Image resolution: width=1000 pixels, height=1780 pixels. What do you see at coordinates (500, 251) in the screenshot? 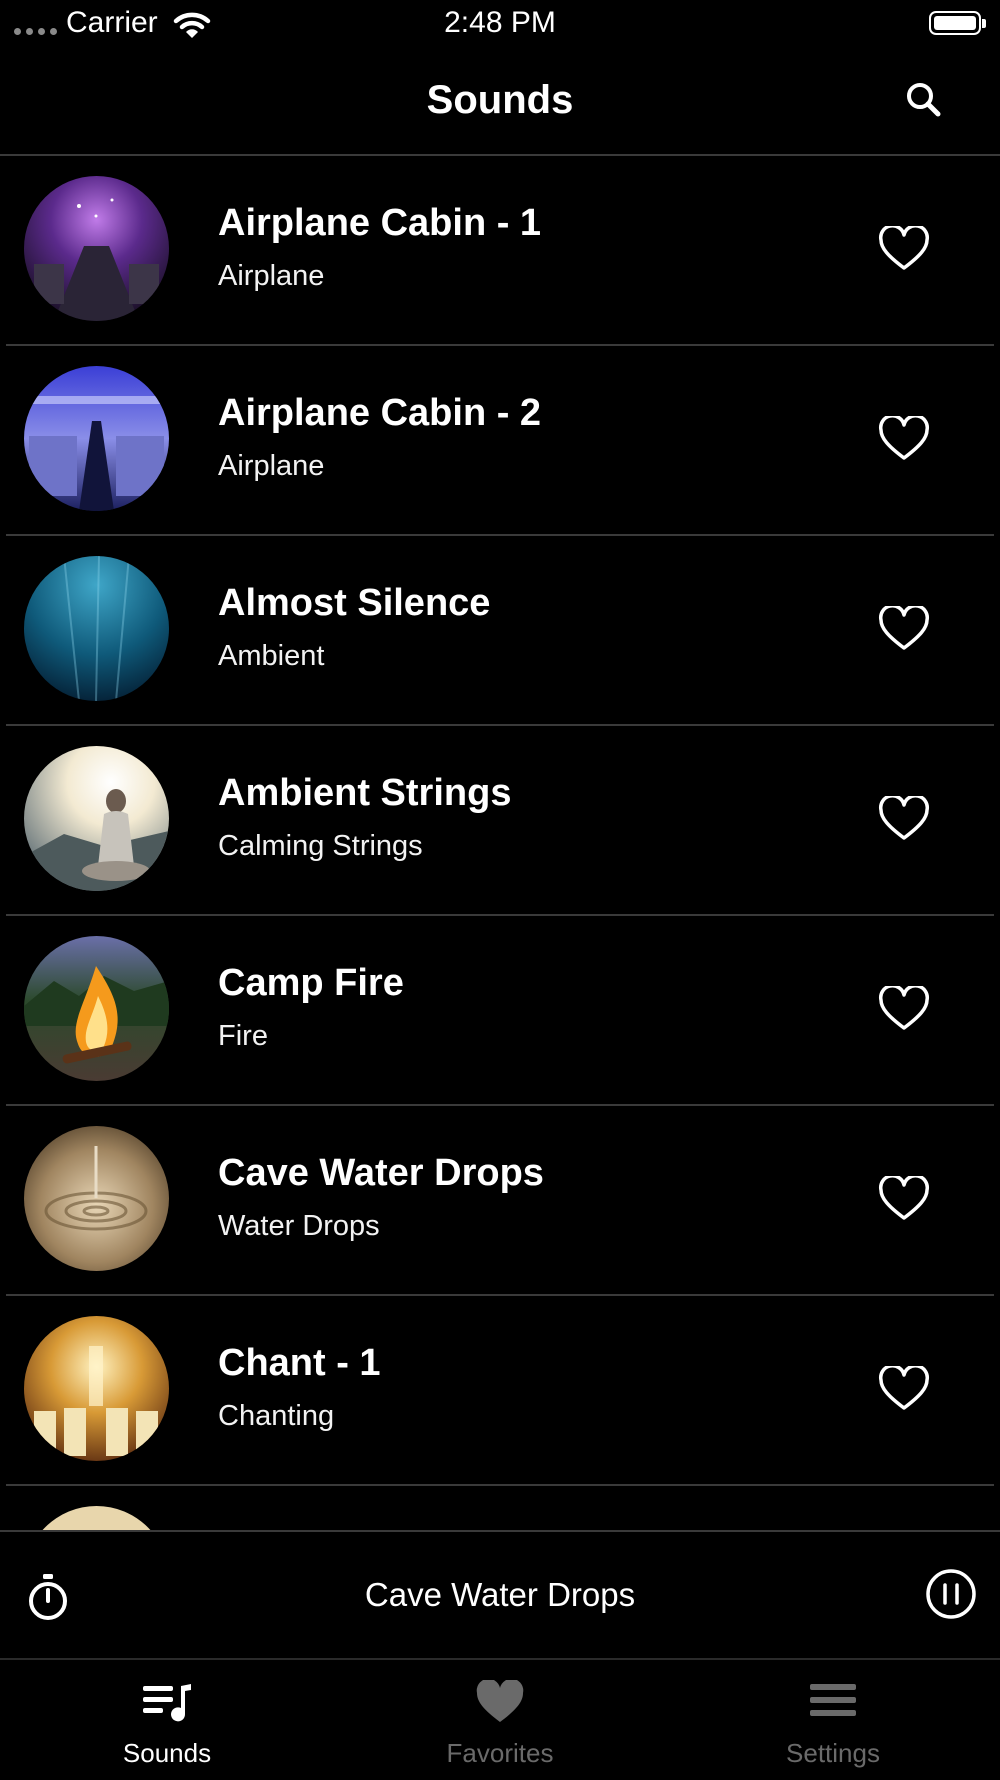
I see `sound-row: Airplane Cabin - 1 Airplane` at bounding box center [500, 251].